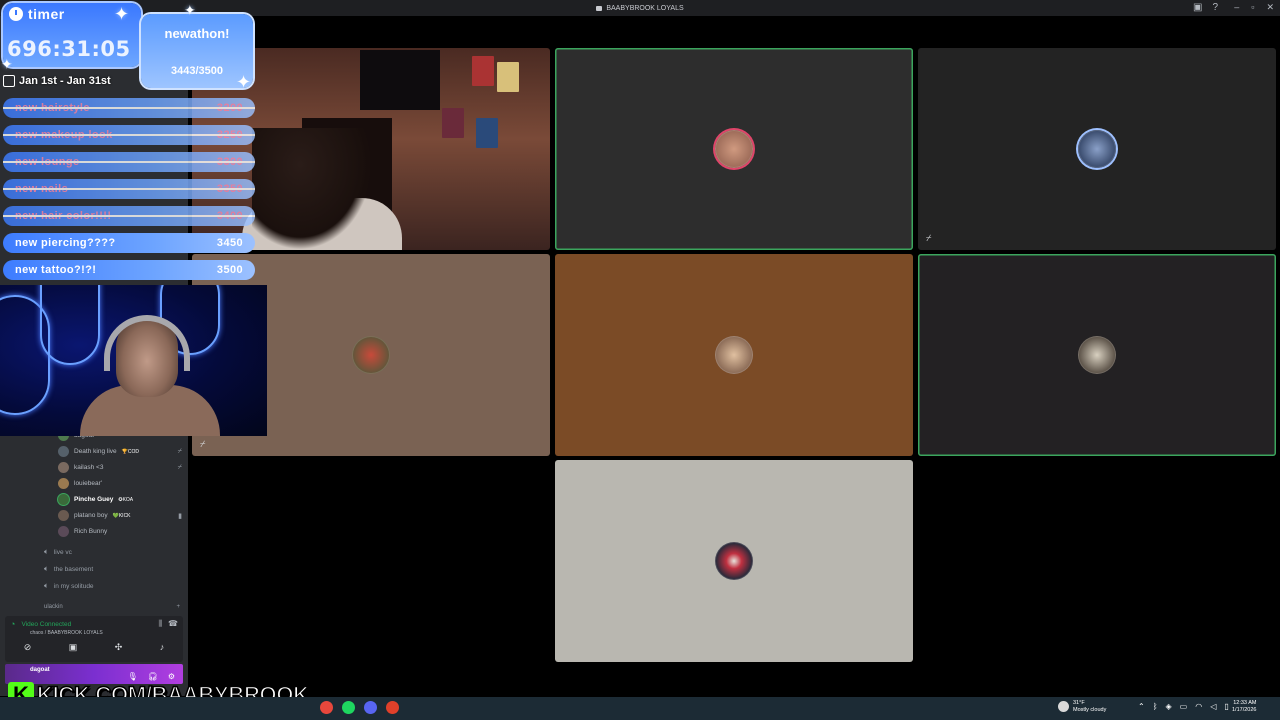  I want to click on taskbar-clock: 12:33 AM 1/17/2026, so click(1244, 707).